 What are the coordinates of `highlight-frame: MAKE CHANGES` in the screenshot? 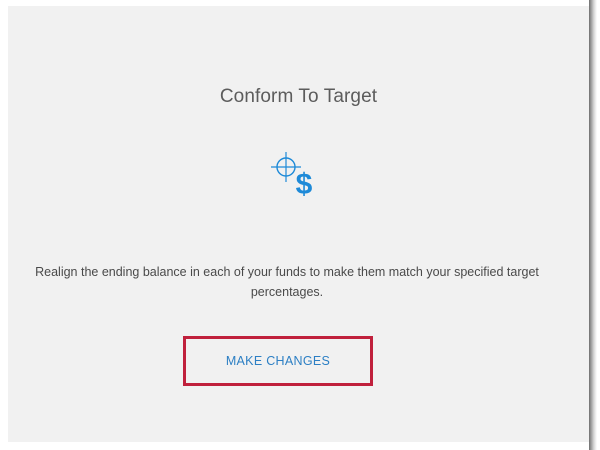 It's located at (278, 361).